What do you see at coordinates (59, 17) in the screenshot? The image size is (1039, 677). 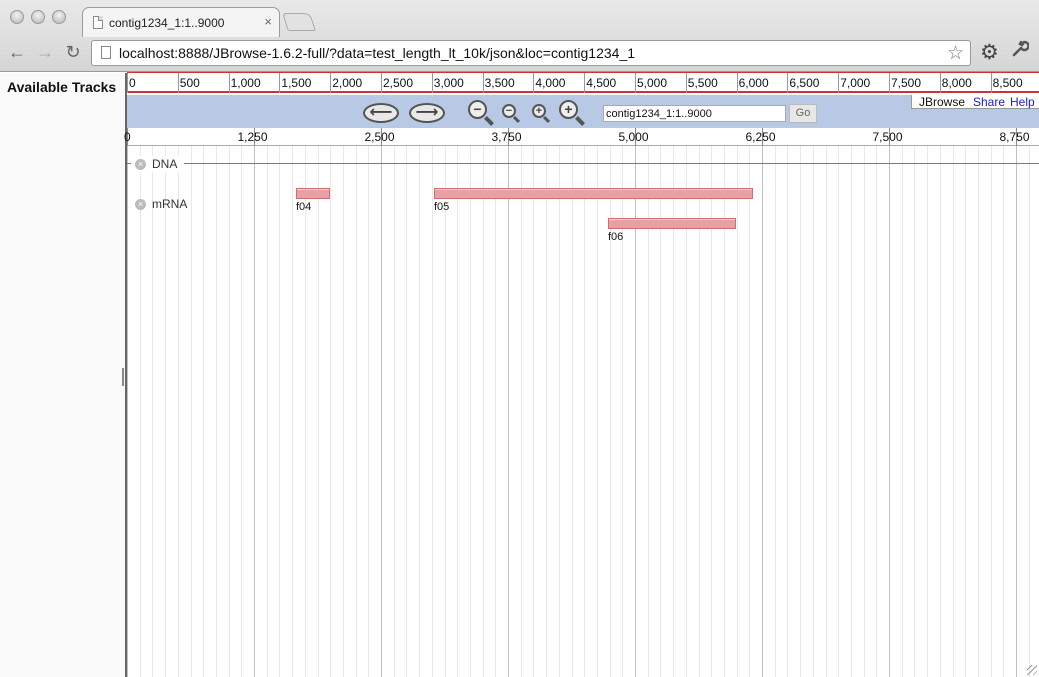 I see `maximize-window-button` at bounding box center [59, 17].